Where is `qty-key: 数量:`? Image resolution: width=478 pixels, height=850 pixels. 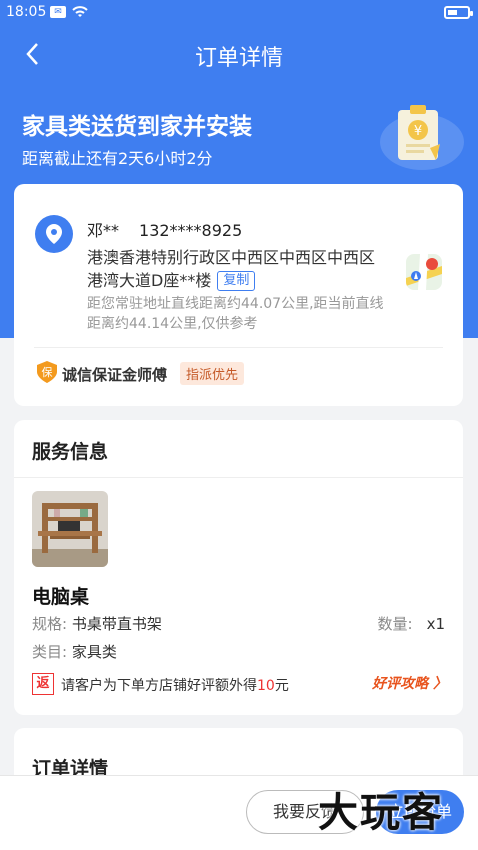 qty-key: 数量: is located at coordinates (395, 624).